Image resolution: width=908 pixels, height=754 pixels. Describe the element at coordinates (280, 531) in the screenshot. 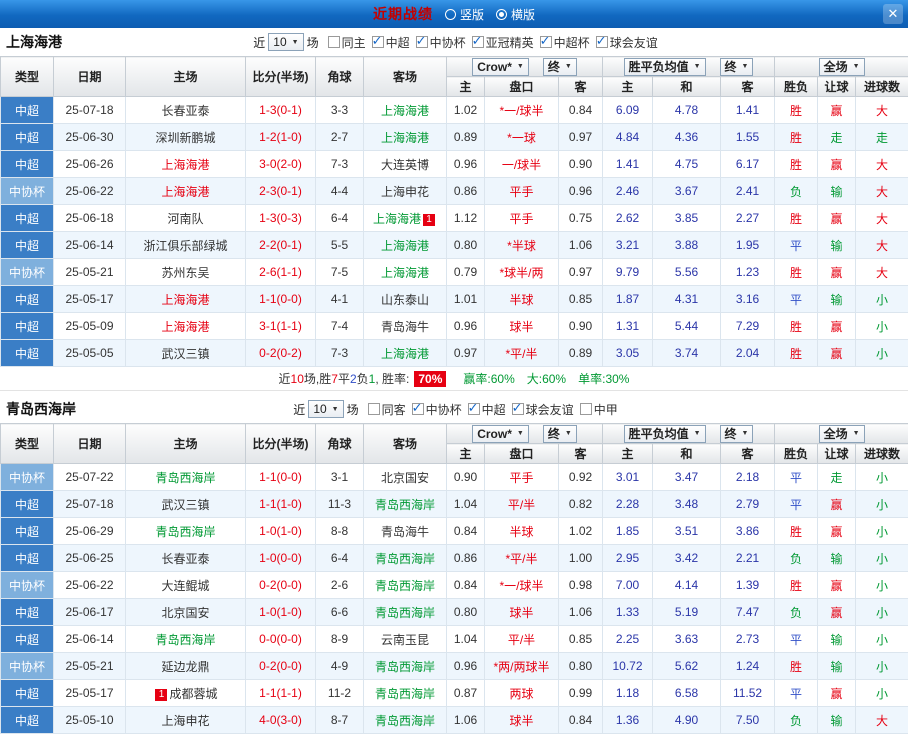

I see `score-cell: 1-0(1-0)` at that location.